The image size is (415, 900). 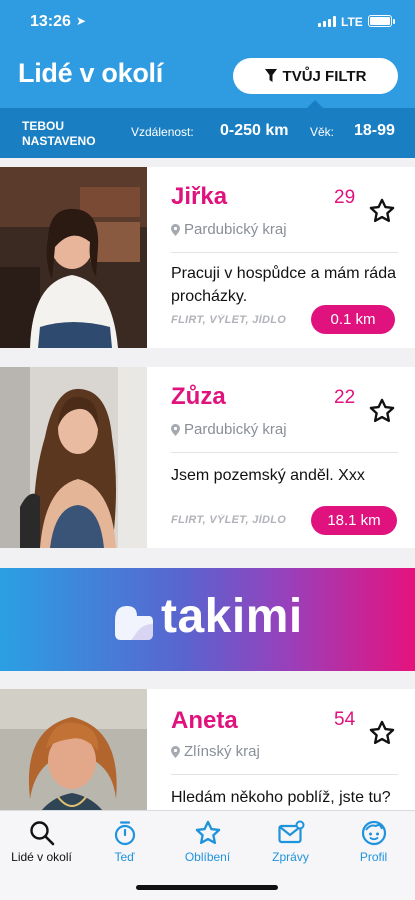 What do you see at coordinates (207, 22) in the screenshot?
I see `status-bar: 13:26 ➤ LTE` at bounding box center [207, 22].